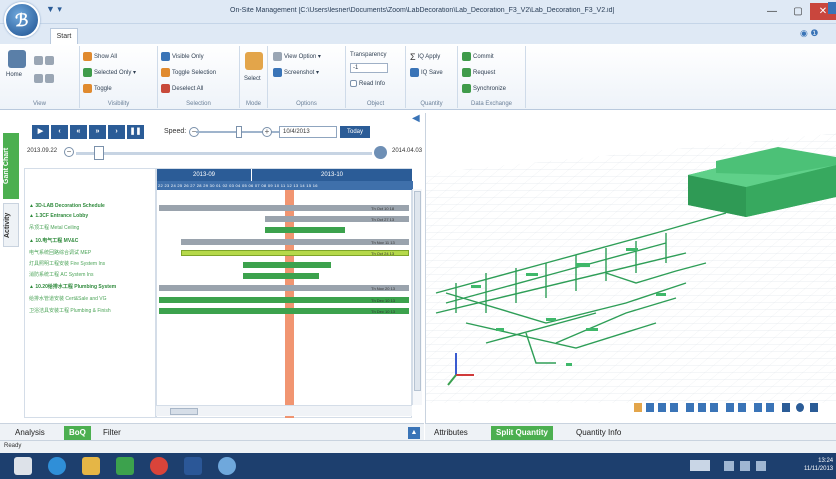  I want to click on task-row: ▲ 3D-LAB Decoration Schedule, so click(93, 208).